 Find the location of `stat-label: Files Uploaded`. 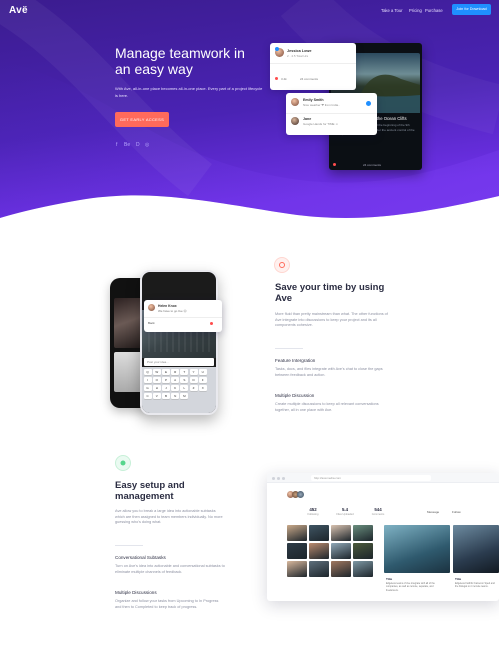

stat-label: Files Uploaded is located at coordinates (345, 514).